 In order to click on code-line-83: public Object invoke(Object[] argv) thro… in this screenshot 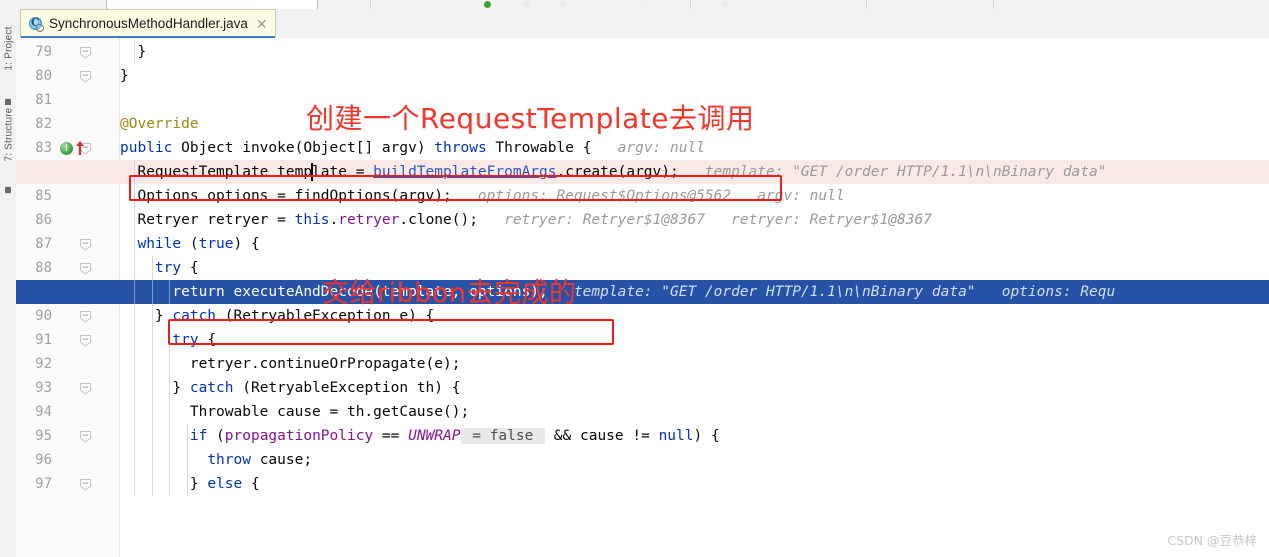, I will do `click(694, 148)`.